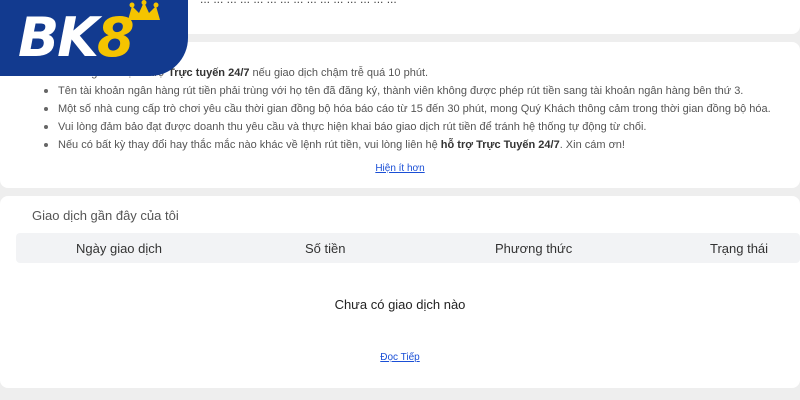 This screenshot has width=800, height=400. I want to click on note-text: nếu giao dịch chậm trễ quá 10 phút., so click(339, 73).